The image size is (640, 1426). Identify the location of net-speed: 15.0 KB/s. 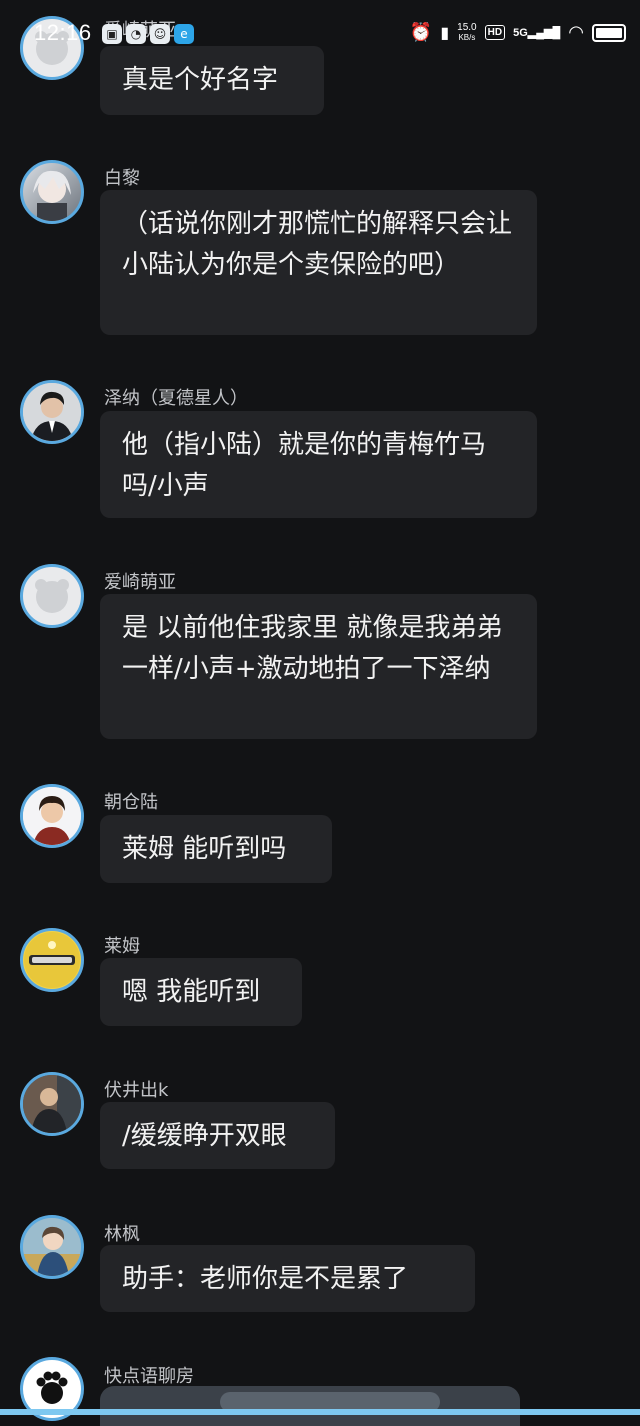
(467, 31).